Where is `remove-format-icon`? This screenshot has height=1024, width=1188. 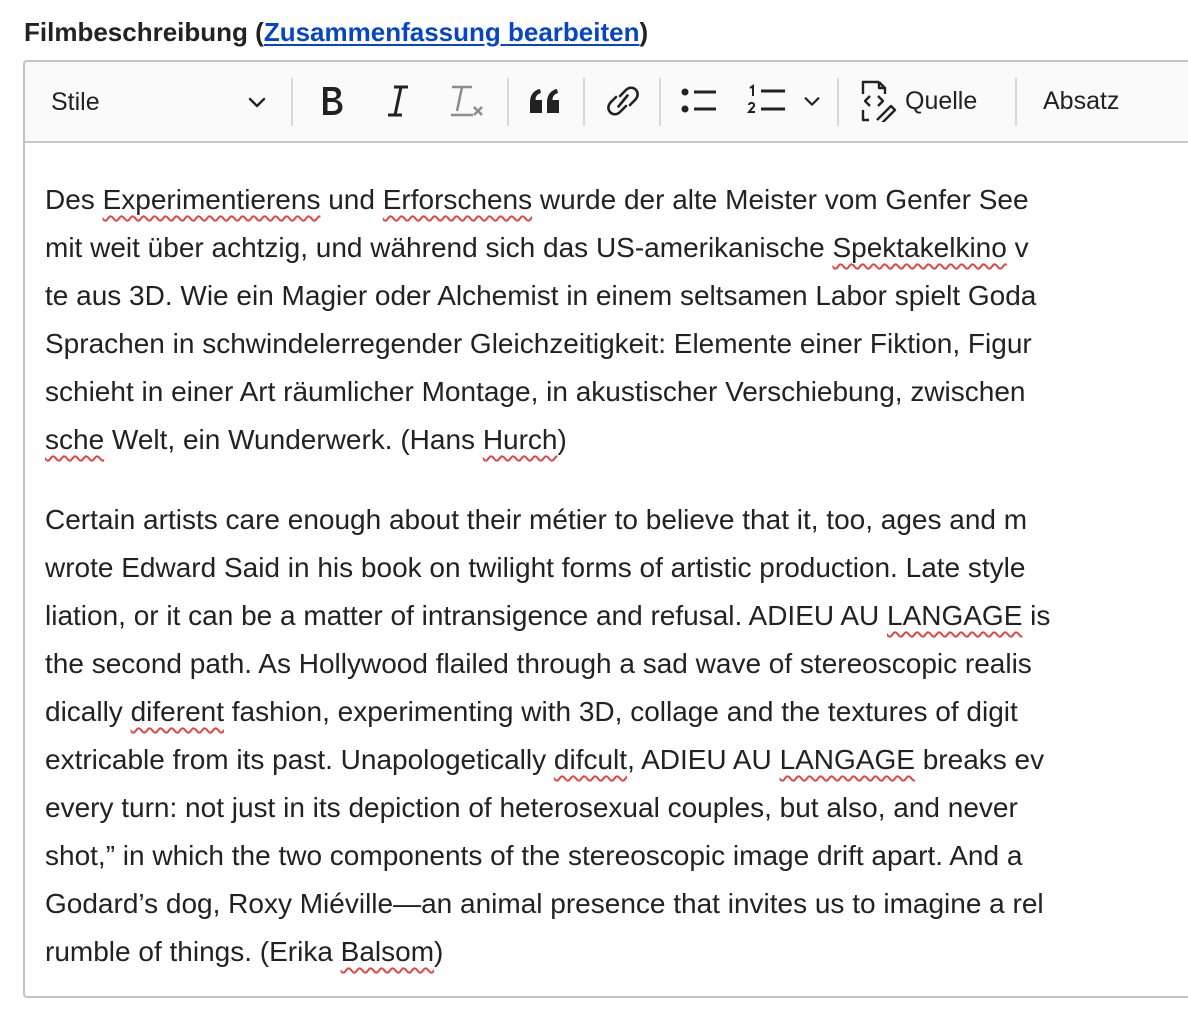
remove-format-icon is located at coordinates (467, 101).